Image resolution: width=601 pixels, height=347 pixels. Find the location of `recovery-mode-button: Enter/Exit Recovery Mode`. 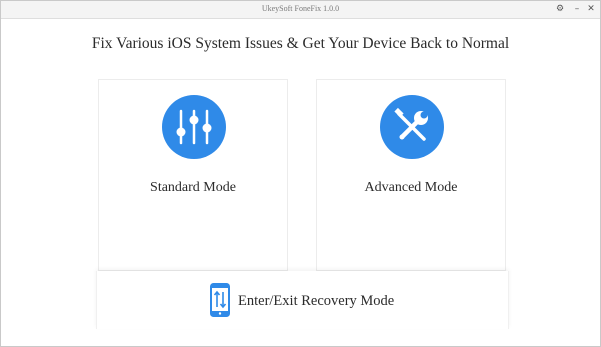

recovery-mode-button: Enter/Exit Recovery Mode is located at coordinates (302, 300).